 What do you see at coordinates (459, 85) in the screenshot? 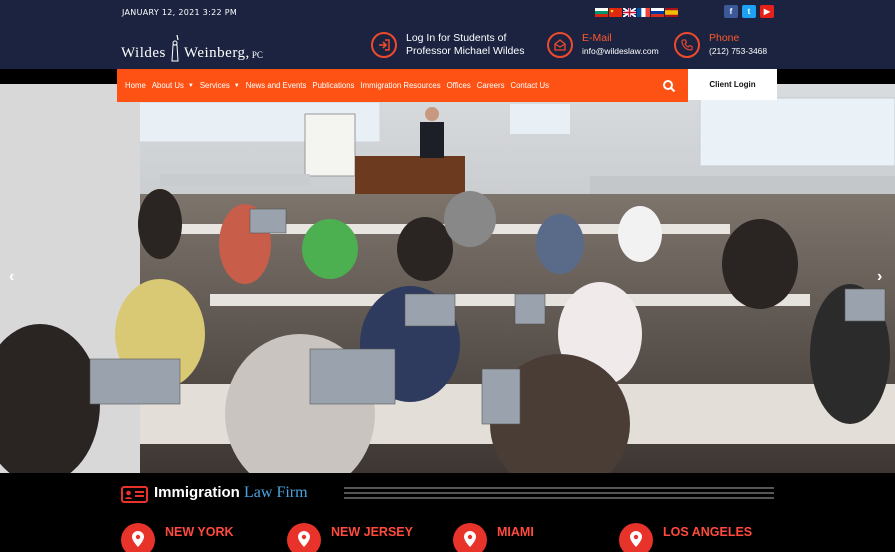
I see `nav-item-offices: Offices` at bounding box center [459, 85].